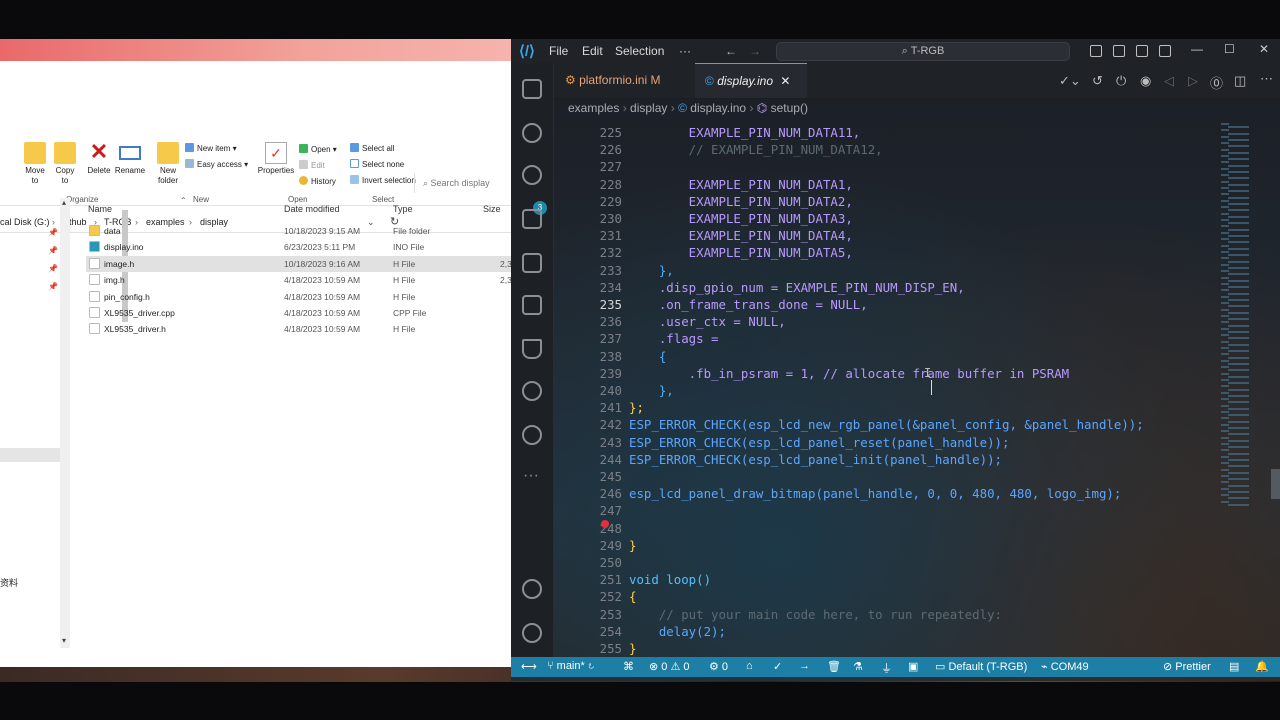 Image resolution: width=1280 pixels, height=720 pixels. What do you see at coordinates (312, 166) in the screenshot?
I see `edit-button: Edit` at bounding box center [312, 166].